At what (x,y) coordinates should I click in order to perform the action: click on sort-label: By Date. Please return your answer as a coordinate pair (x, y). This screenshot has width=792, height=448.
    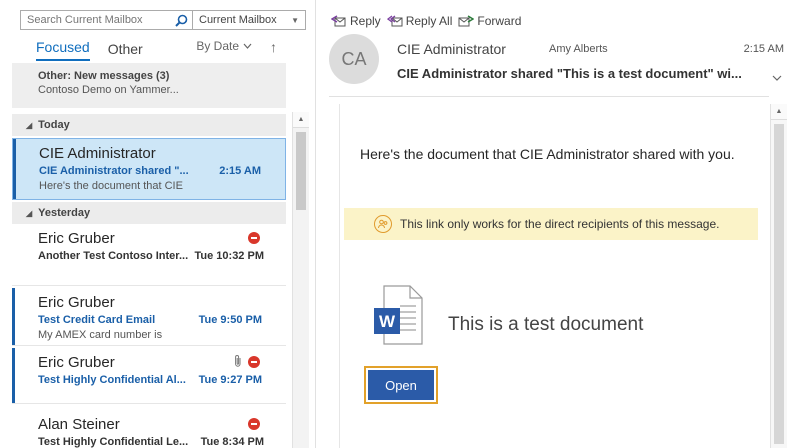
    Looking at the image, I should click on (217, 46).